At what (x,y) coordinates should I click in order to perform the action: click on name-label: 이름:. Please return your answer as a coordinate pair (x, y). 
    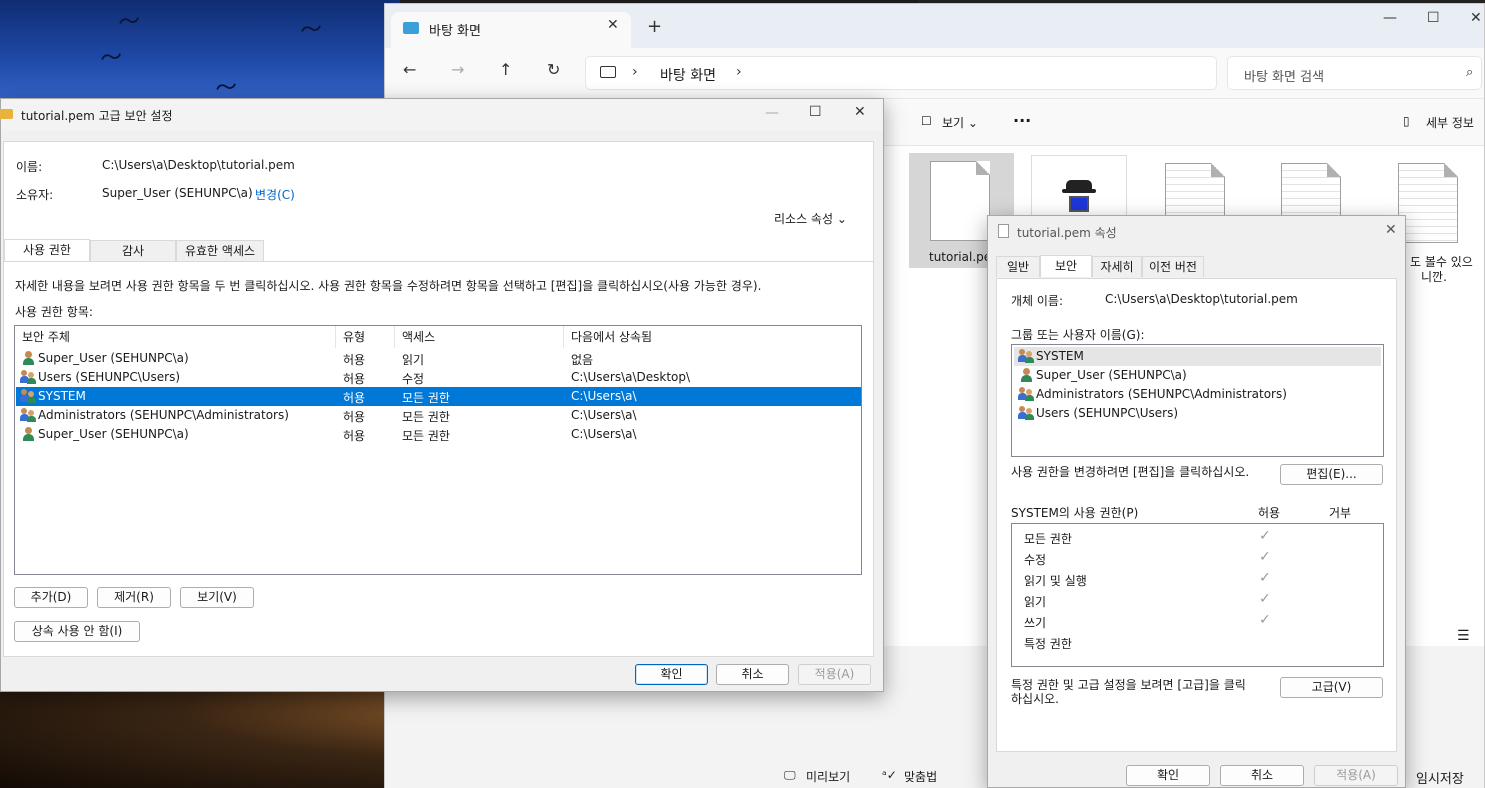
    Looking at the image, I should click on (29, 167).